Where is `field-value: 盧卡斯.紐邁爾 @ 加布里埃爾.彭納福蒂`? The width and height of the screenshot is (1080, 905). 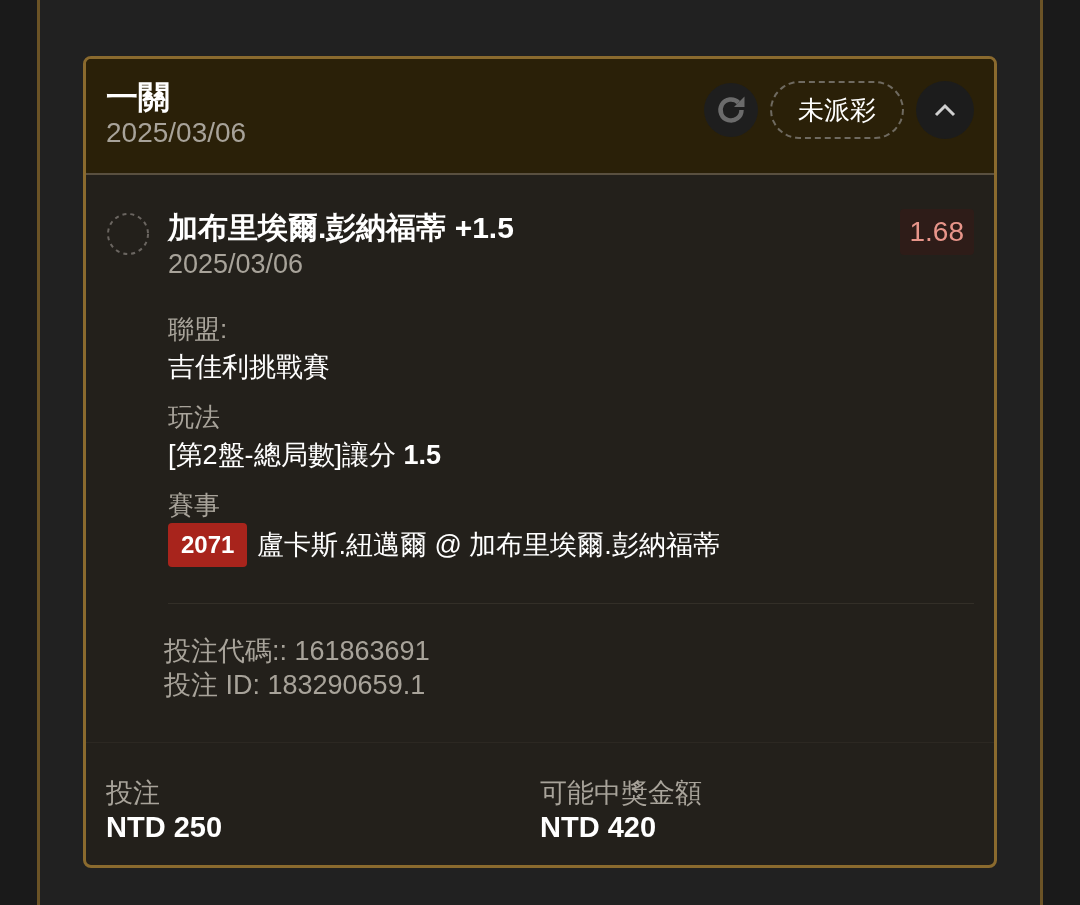 field-value: 盧卡斯.紐邁爾 @ 加布里埃爾.彭納福蒂 is located at coordinates (488, 545).